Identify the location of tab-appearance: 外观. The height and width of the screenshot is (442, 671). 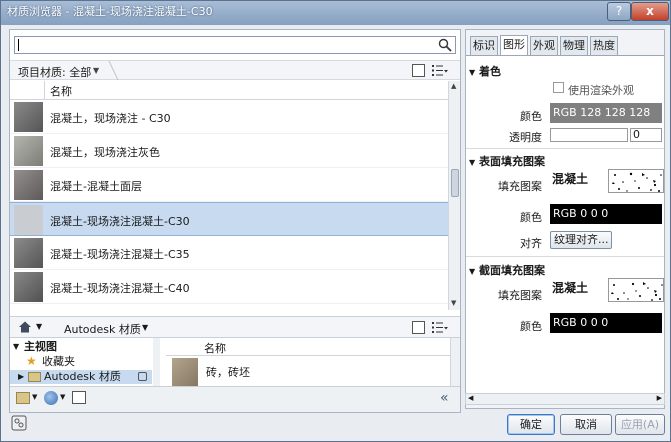
(544, 45).